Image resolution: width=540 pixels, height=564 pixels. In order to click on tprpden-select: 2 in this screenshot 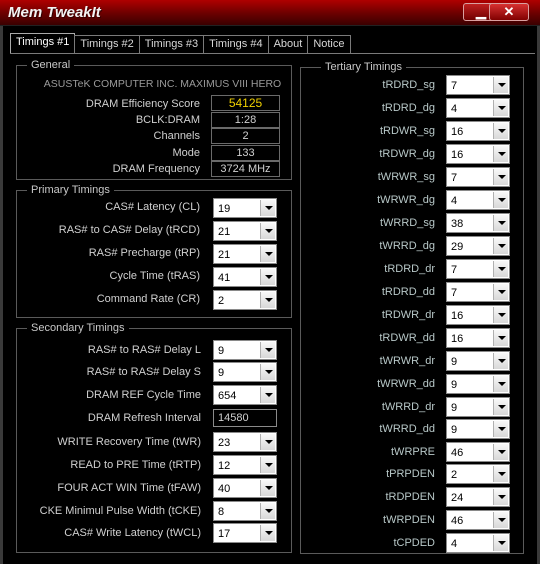, I will do `click(478, 474)`.